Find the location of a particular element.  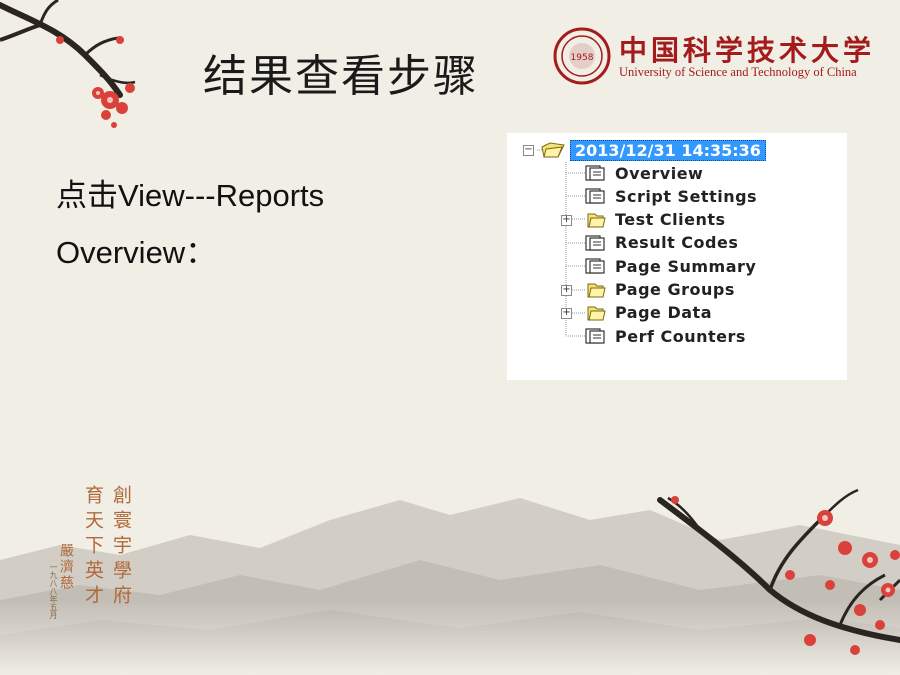

tree-item: + Page Groups is located at coordinates (648, 290).